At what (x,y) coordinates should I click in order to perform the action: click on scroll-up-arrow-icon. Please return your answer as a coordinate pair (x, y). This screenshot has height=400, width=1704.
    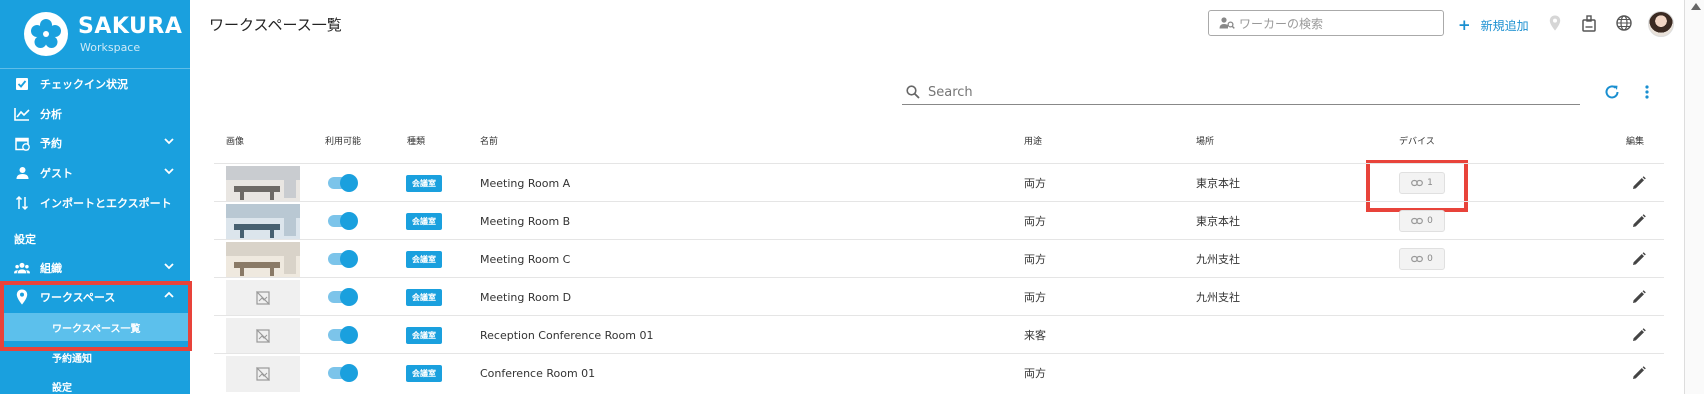
    Looking at the image, I should click on (1696, 6).